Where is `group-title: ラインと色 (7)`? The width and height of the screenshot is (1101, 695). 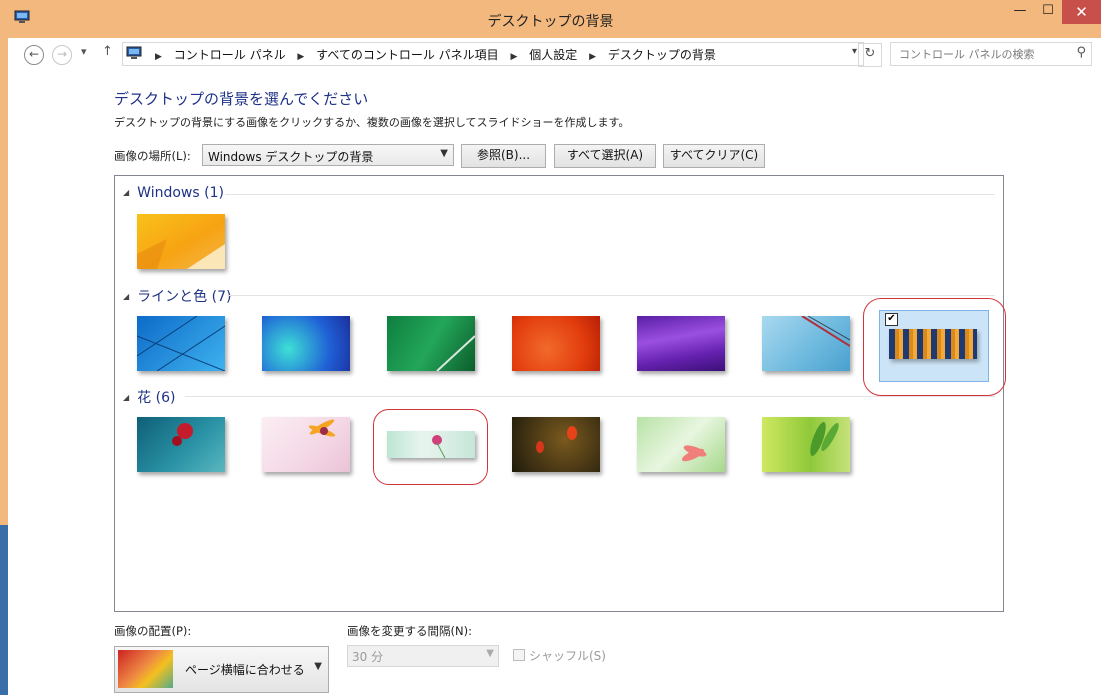
group-title: ラインと色 (7) is located at coordinates (184, 297).